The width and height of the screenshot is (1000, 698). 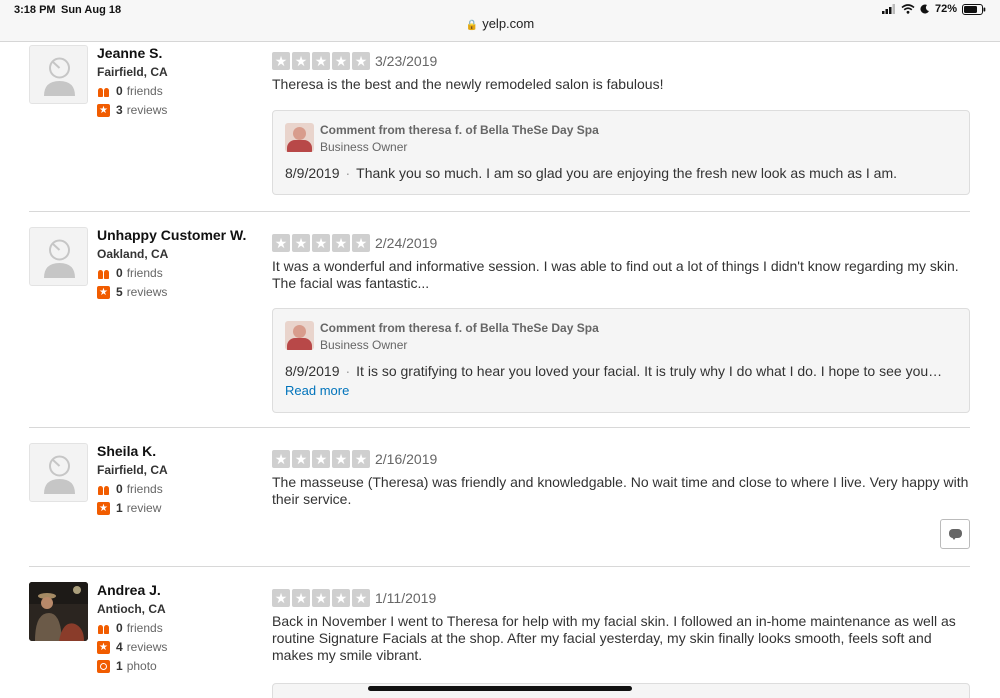 What do you see at coordinates (133, 254) in the screenshot?
I see `user-location: Oakland, CA` at bounding box center [133, 254].